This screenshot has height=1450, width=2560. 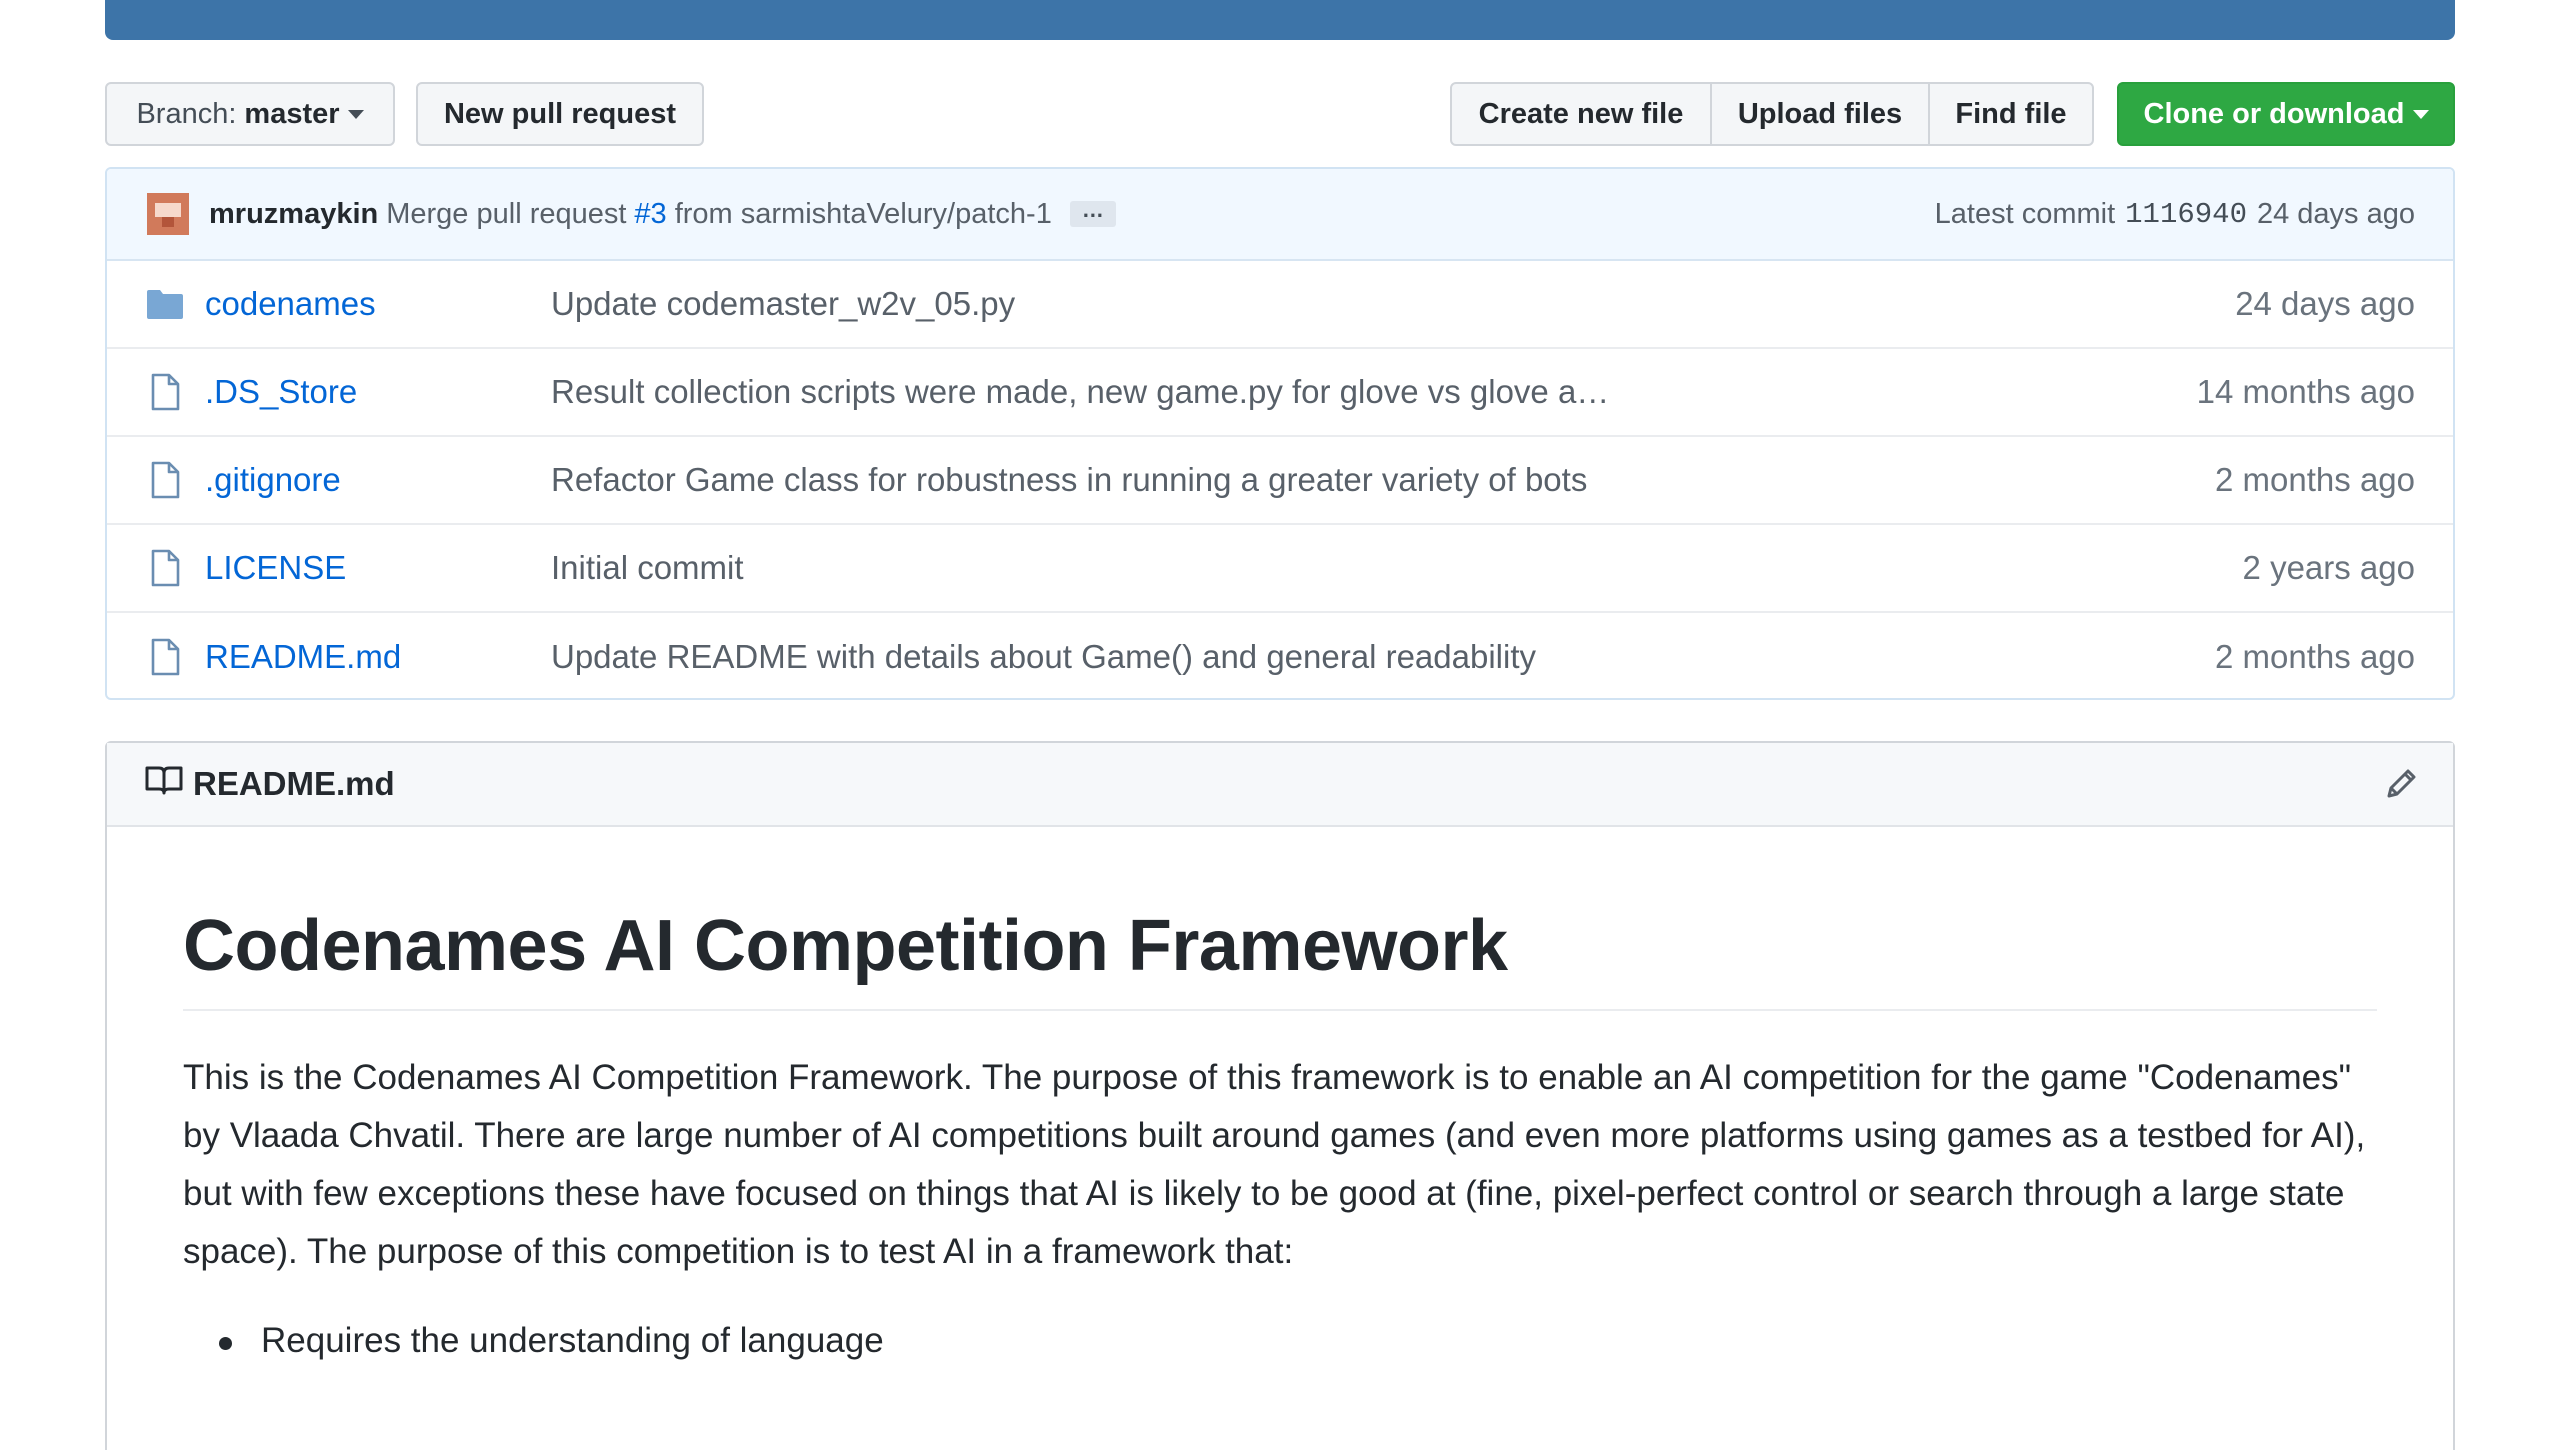 I want to click on file-commit-message: Update codemaster_w2v_05.py, so click(x=1393, y=304).